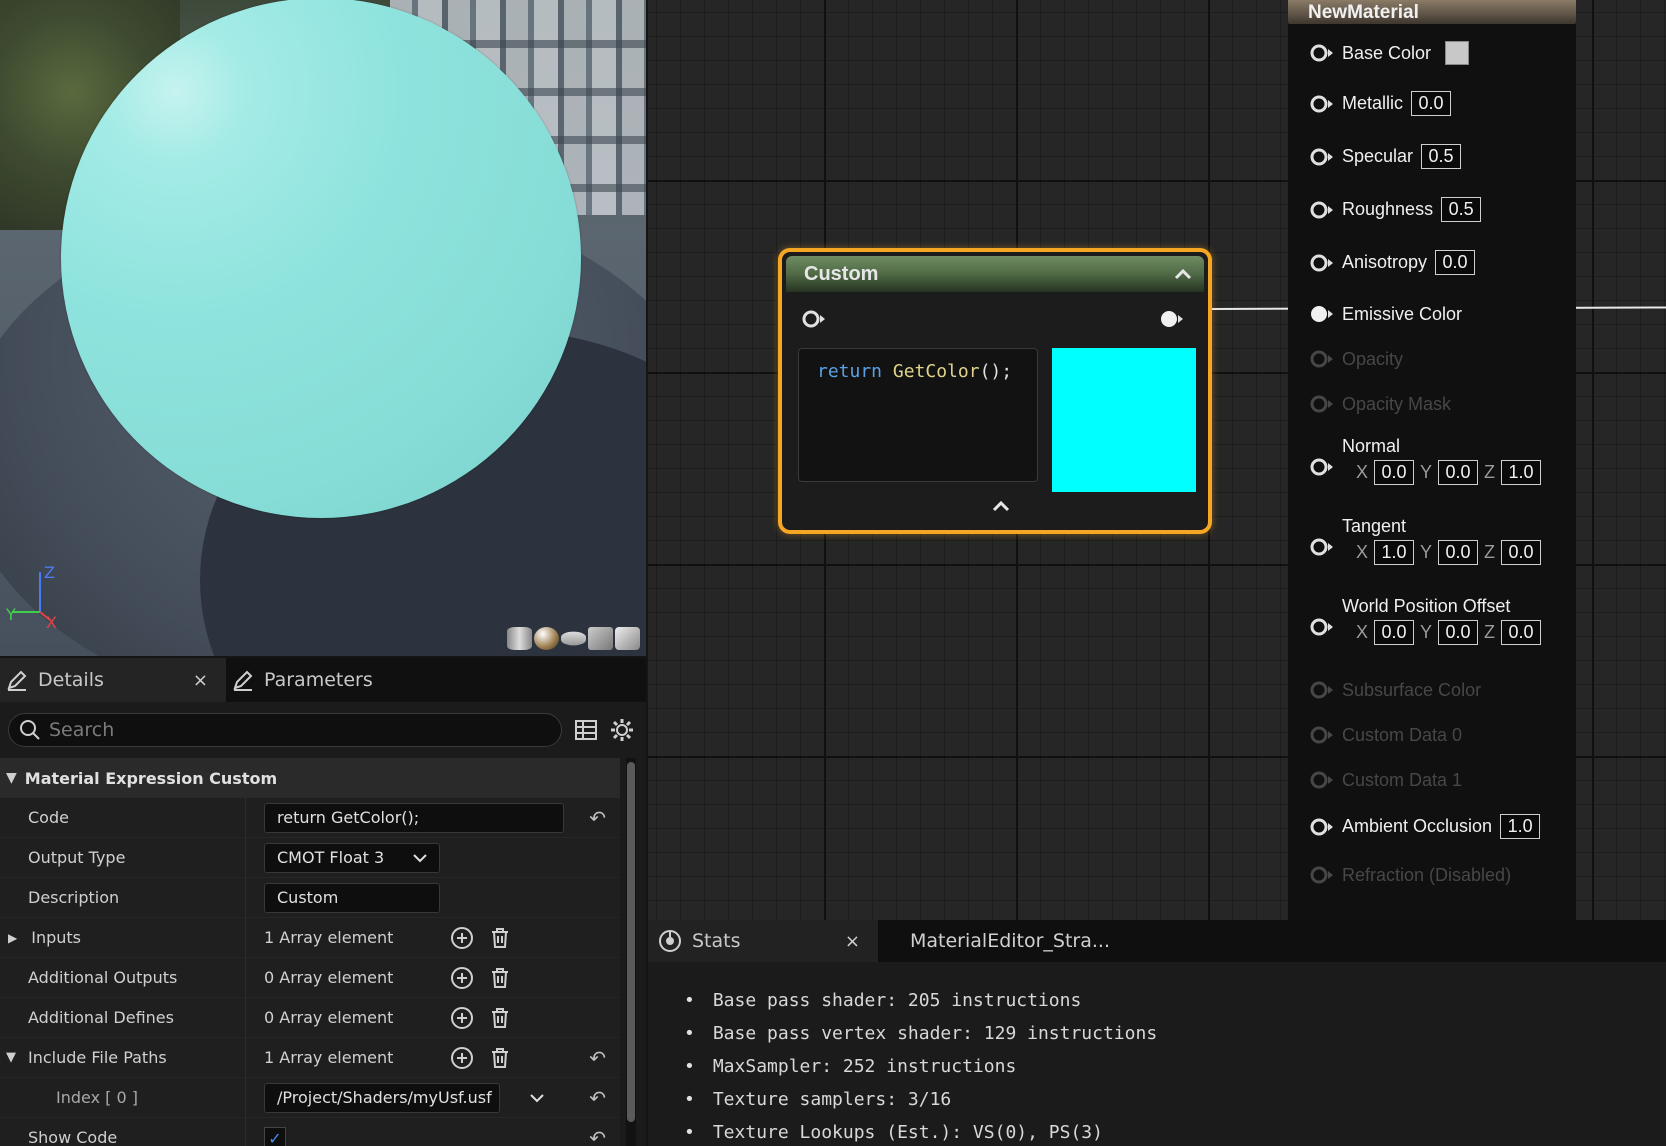  Describe the element at coordinates (310, 778) in the screenshot. I see `section-material-expression-custom: ▼ Material Expression Custom` at that location.